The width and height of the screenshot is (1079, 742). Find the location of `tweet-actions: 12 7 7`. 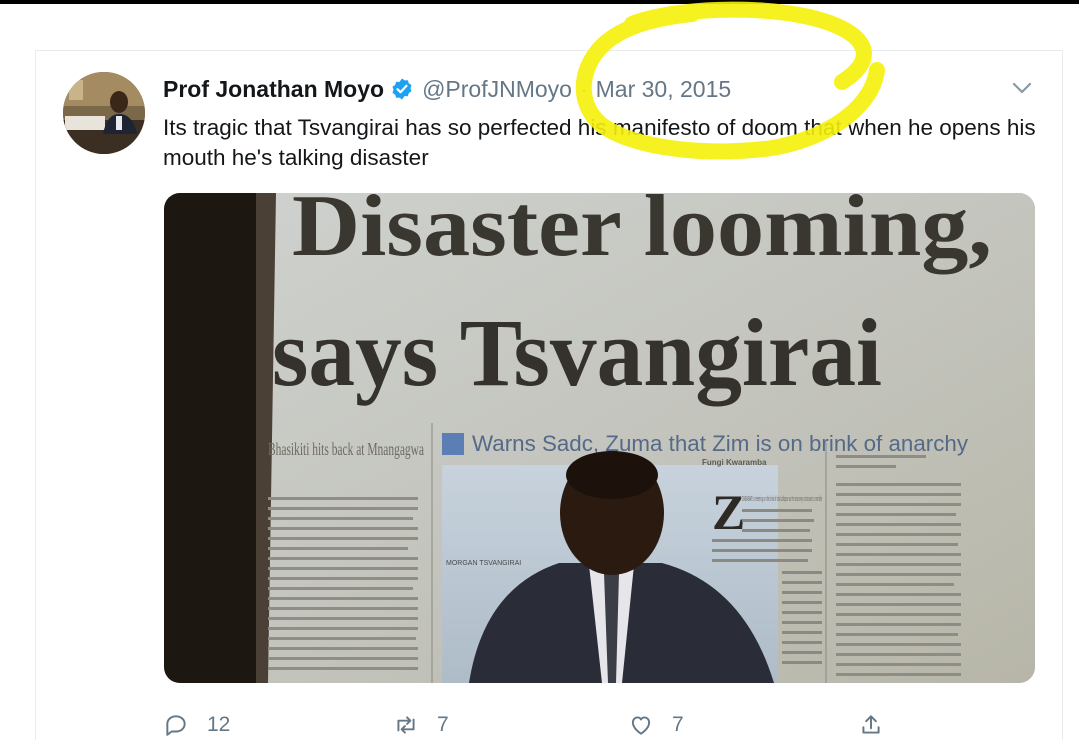

tweet-actions: 12 7 7 is located at coordinates (543, 727).